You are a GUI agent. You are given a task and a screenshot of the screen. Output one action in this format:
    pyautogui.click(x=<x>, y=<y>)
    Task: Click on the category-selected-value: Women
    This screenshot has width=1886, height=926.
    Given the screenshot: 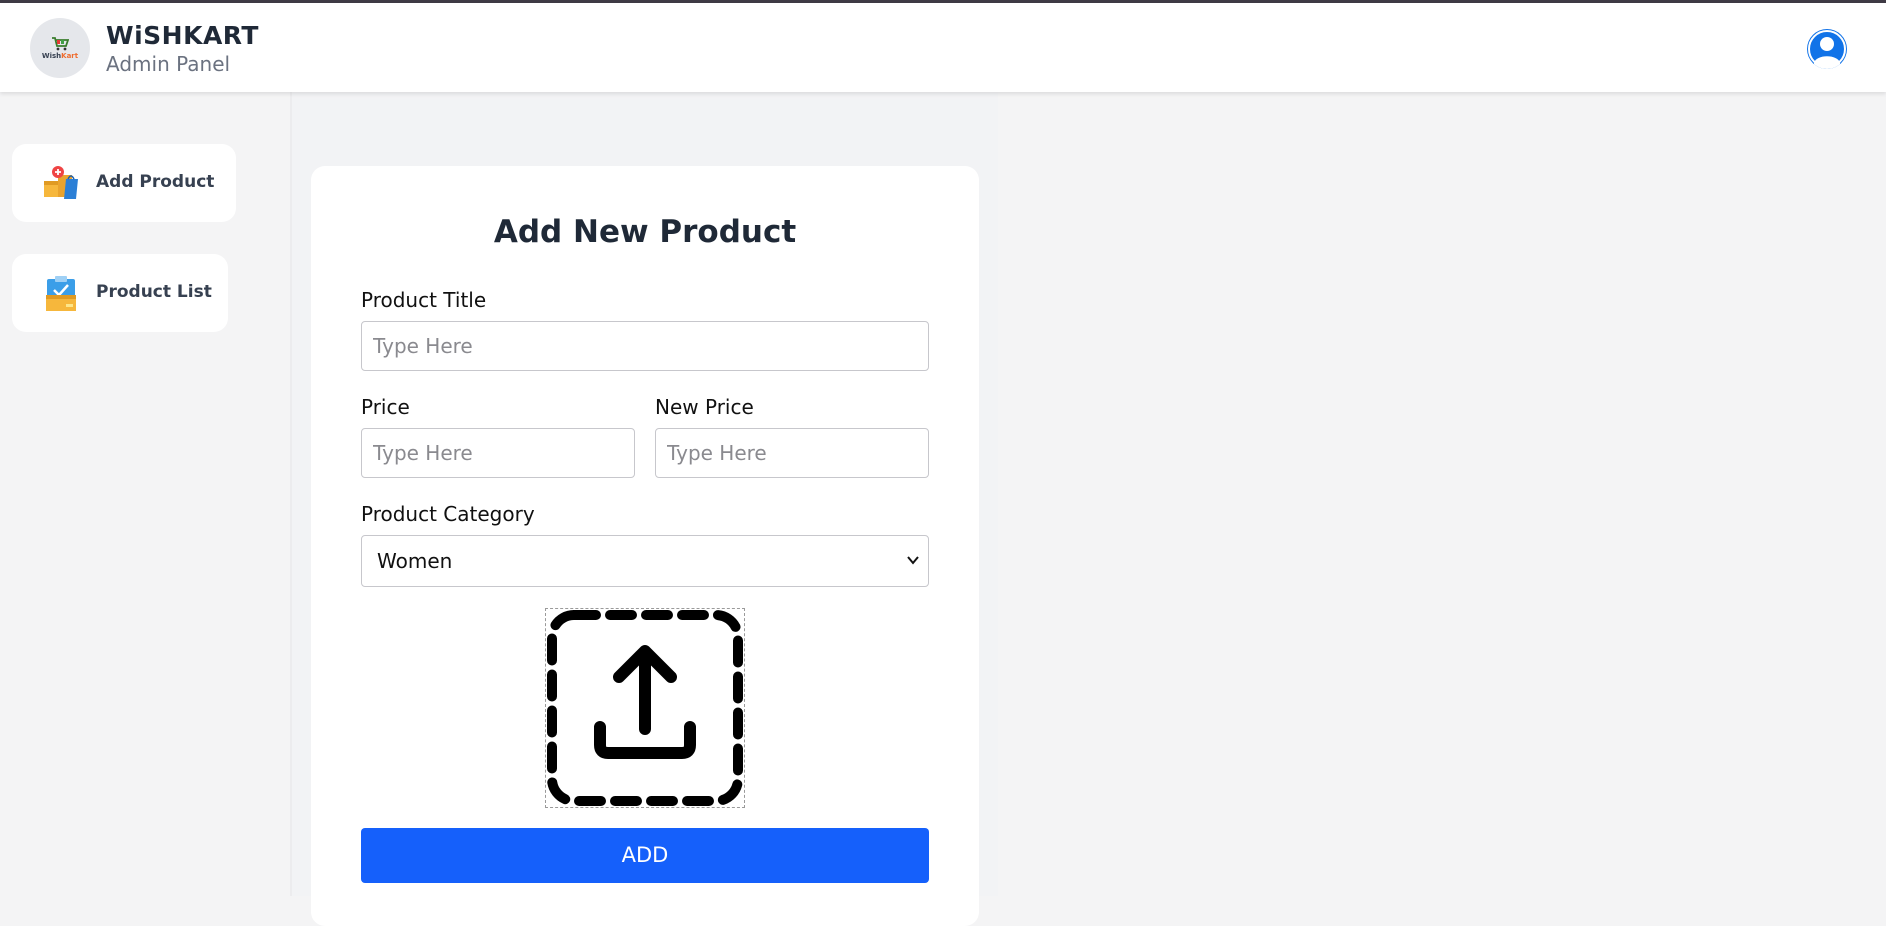 What is the action you would take?
    pyautogui.click(x=415, y=561)
    